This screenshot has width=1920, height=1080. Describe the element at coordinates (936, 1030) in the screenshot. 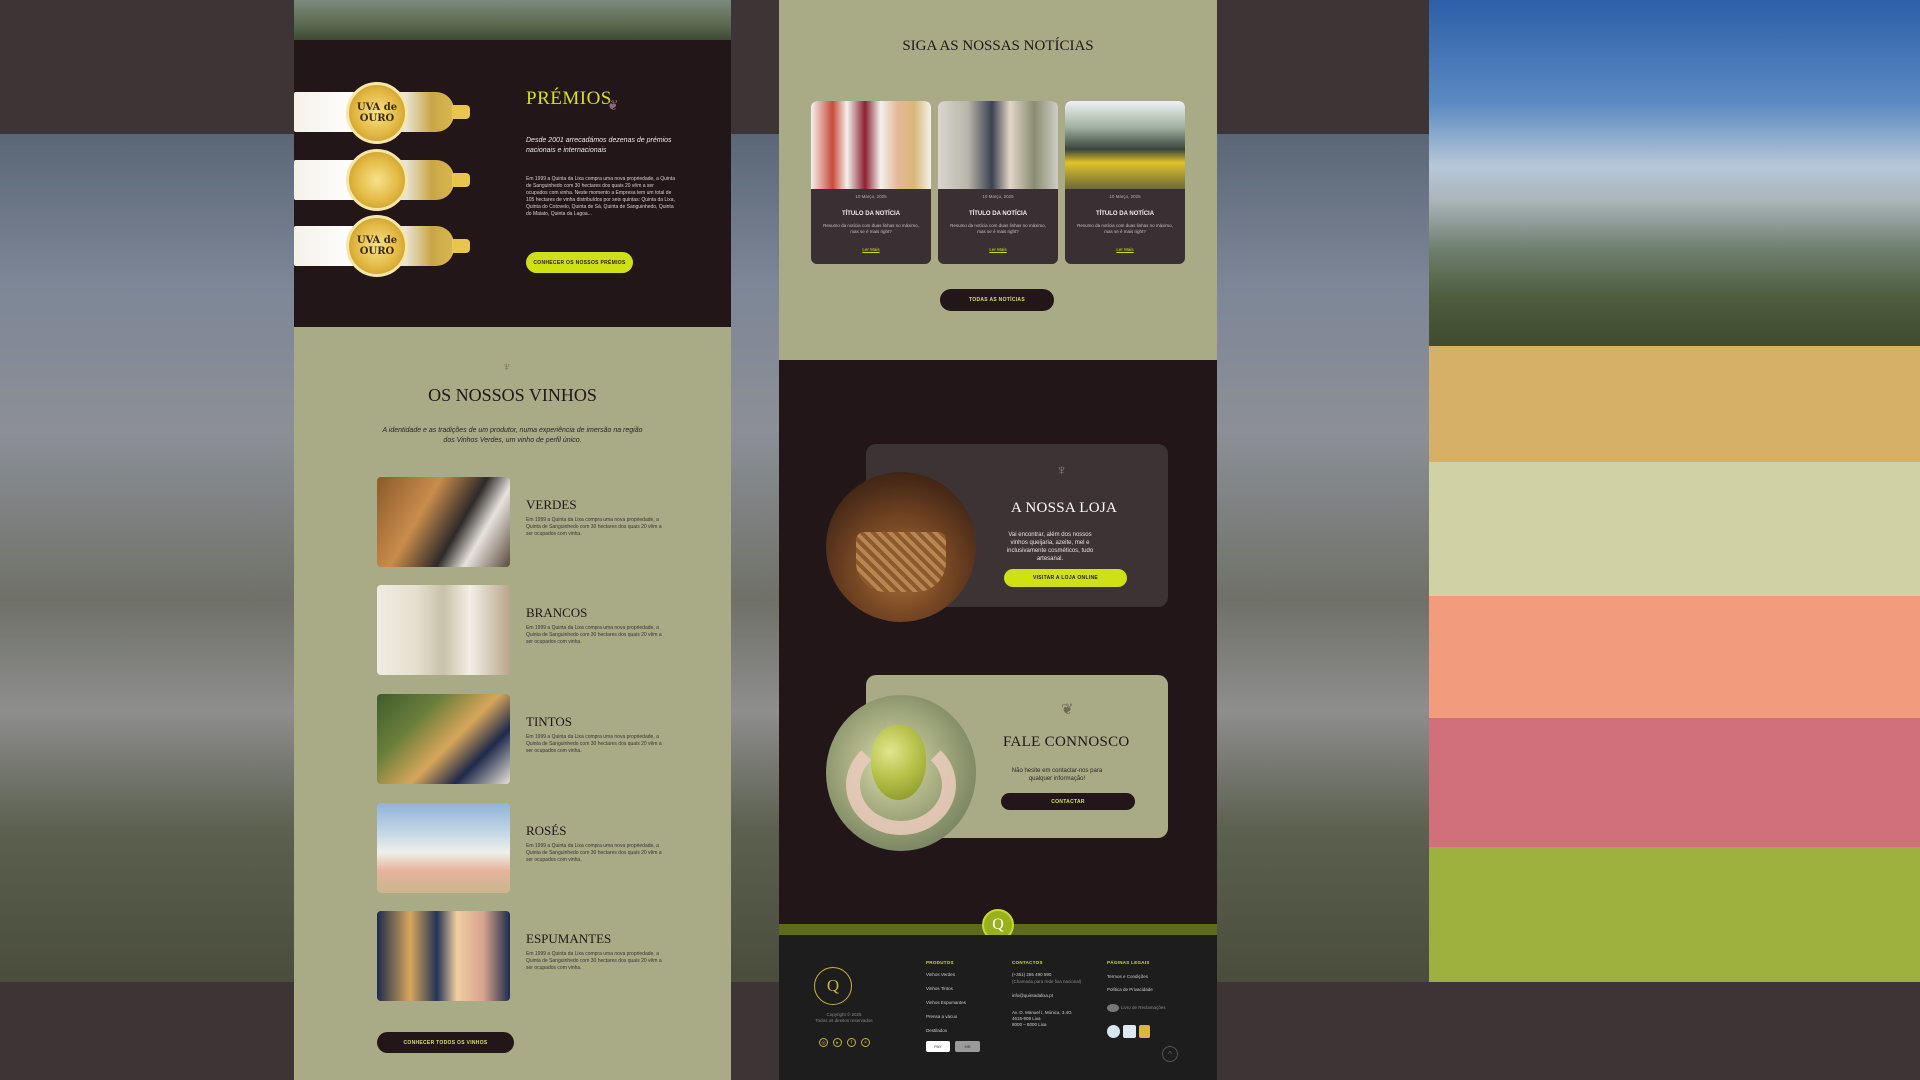

I see `footer-link: Destilados` at that location.